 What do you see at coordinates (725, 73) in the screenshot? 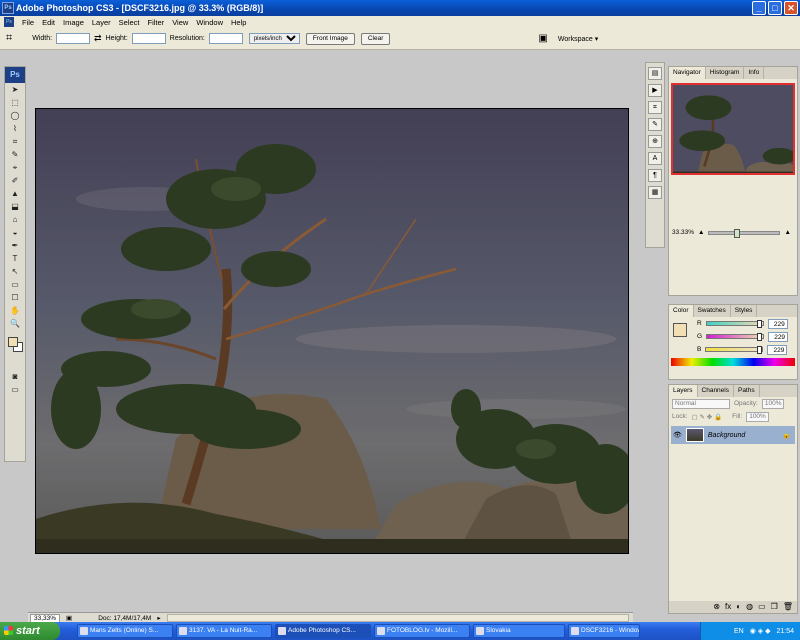
I see `tab-histogram: Histogram` at bounding box center [725, 73].